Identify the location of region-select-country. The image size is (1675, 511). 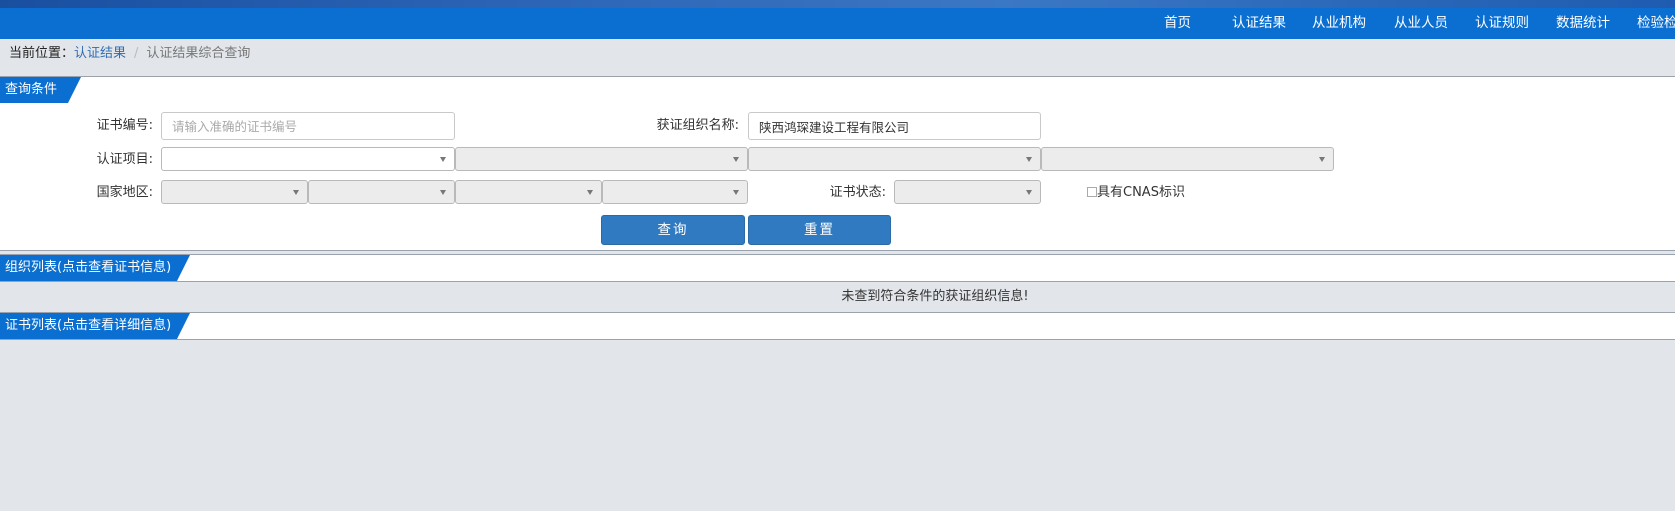
(234, 192).